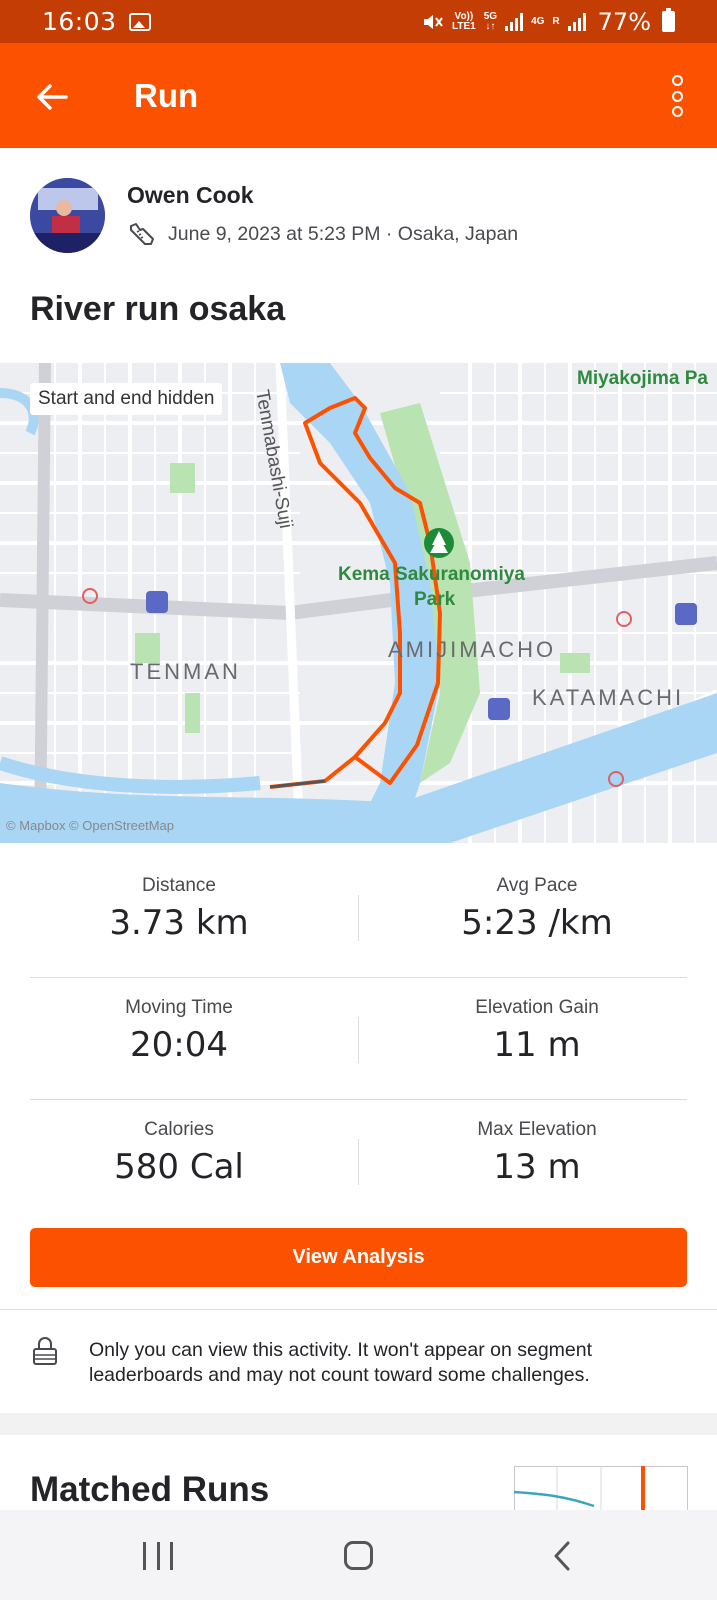 The height and width of the screenshot is (1600, 717). I want to click on activity-date-location: June 9, 2023 at 5:23 PM · Osaka, Japan, so click(343, 234).